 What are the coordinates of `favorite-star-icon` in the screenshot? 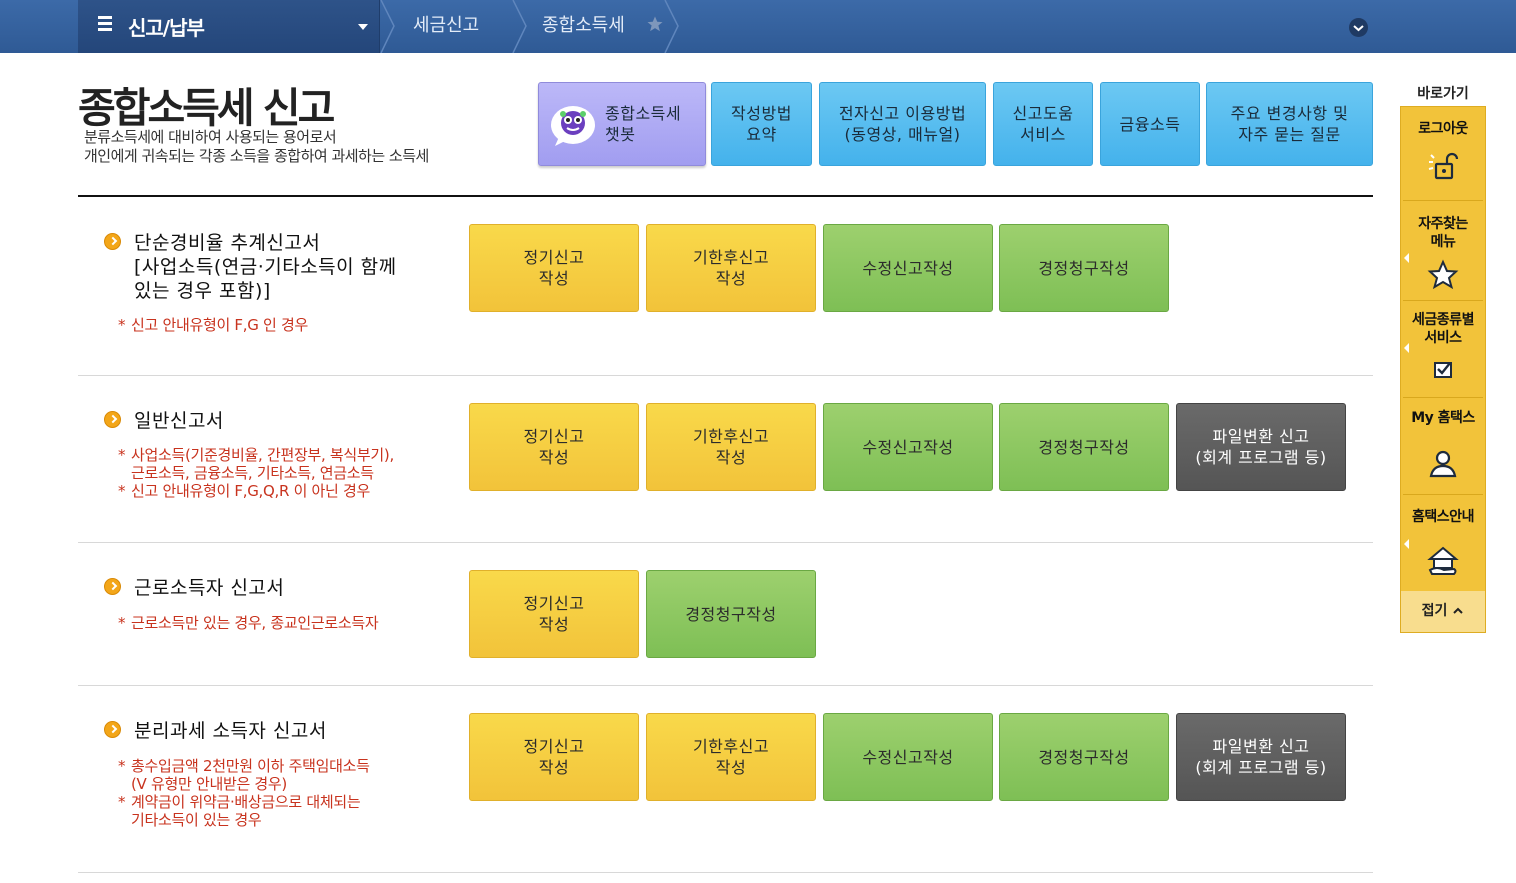 It's located at (655, 24).